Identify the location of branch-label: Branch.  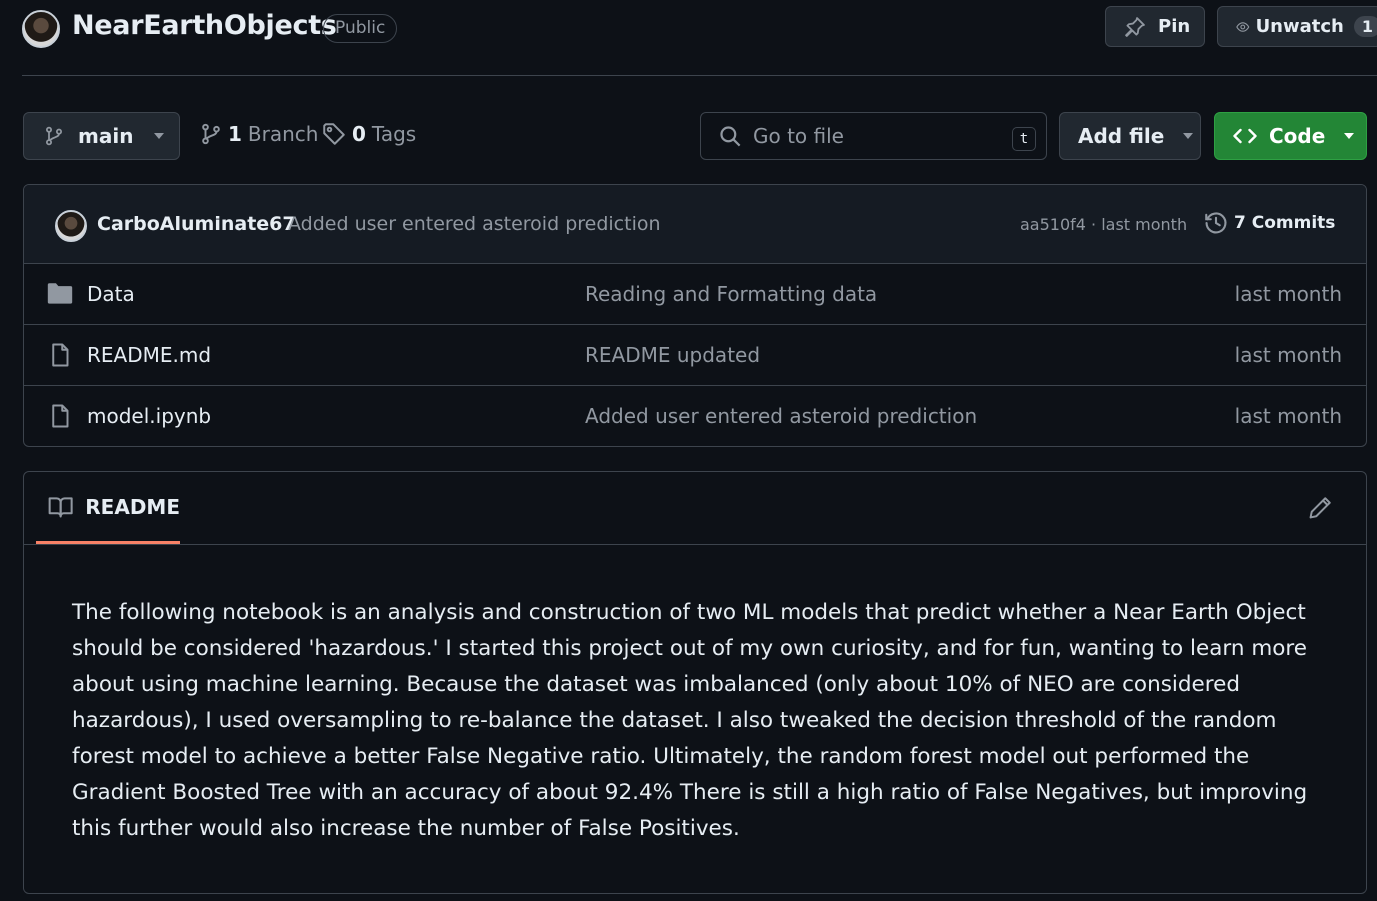
(283, 134).